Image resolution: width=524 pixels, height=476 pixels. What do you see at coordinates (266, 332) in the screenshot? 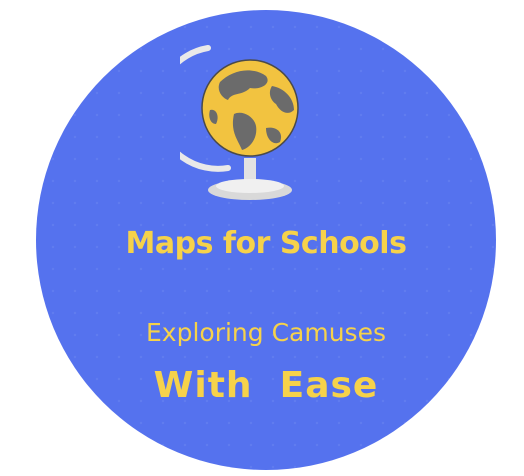
I see `logo-subtitle: Exploring Camuses` at bounding box center [266, 332].